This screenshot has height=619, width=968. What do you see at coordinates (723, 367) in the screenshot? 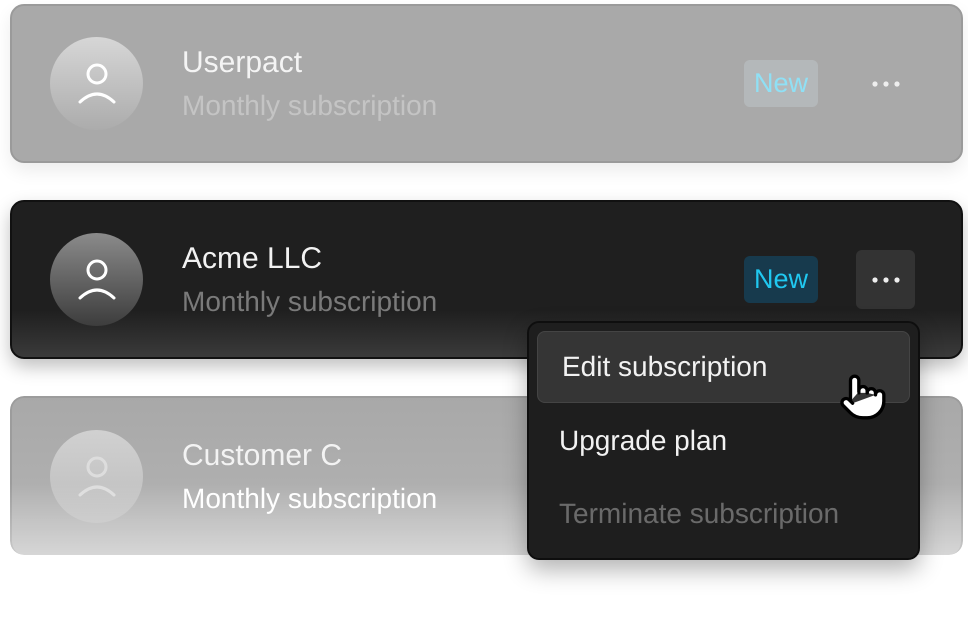
I see `menu-item: Edit subscription` at bounding box center [723, 367].